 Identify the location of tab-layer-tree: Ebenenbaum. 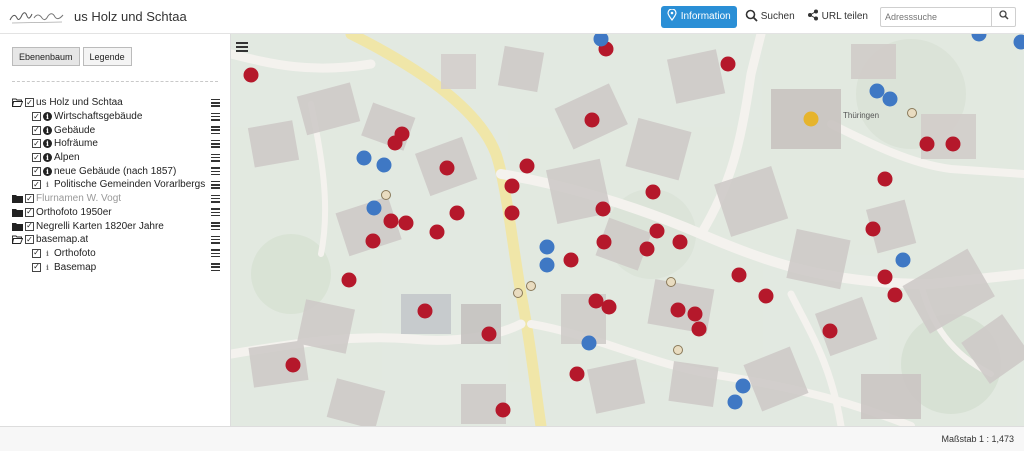
(46, 56).